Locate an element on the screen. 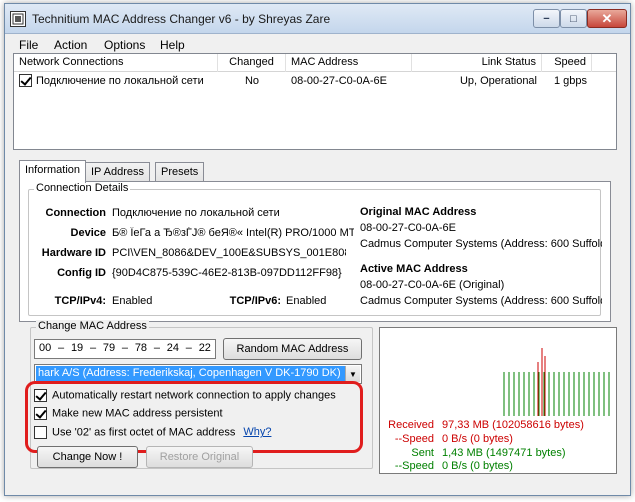  octet-1: 00 is located at coordinates (45, 349).